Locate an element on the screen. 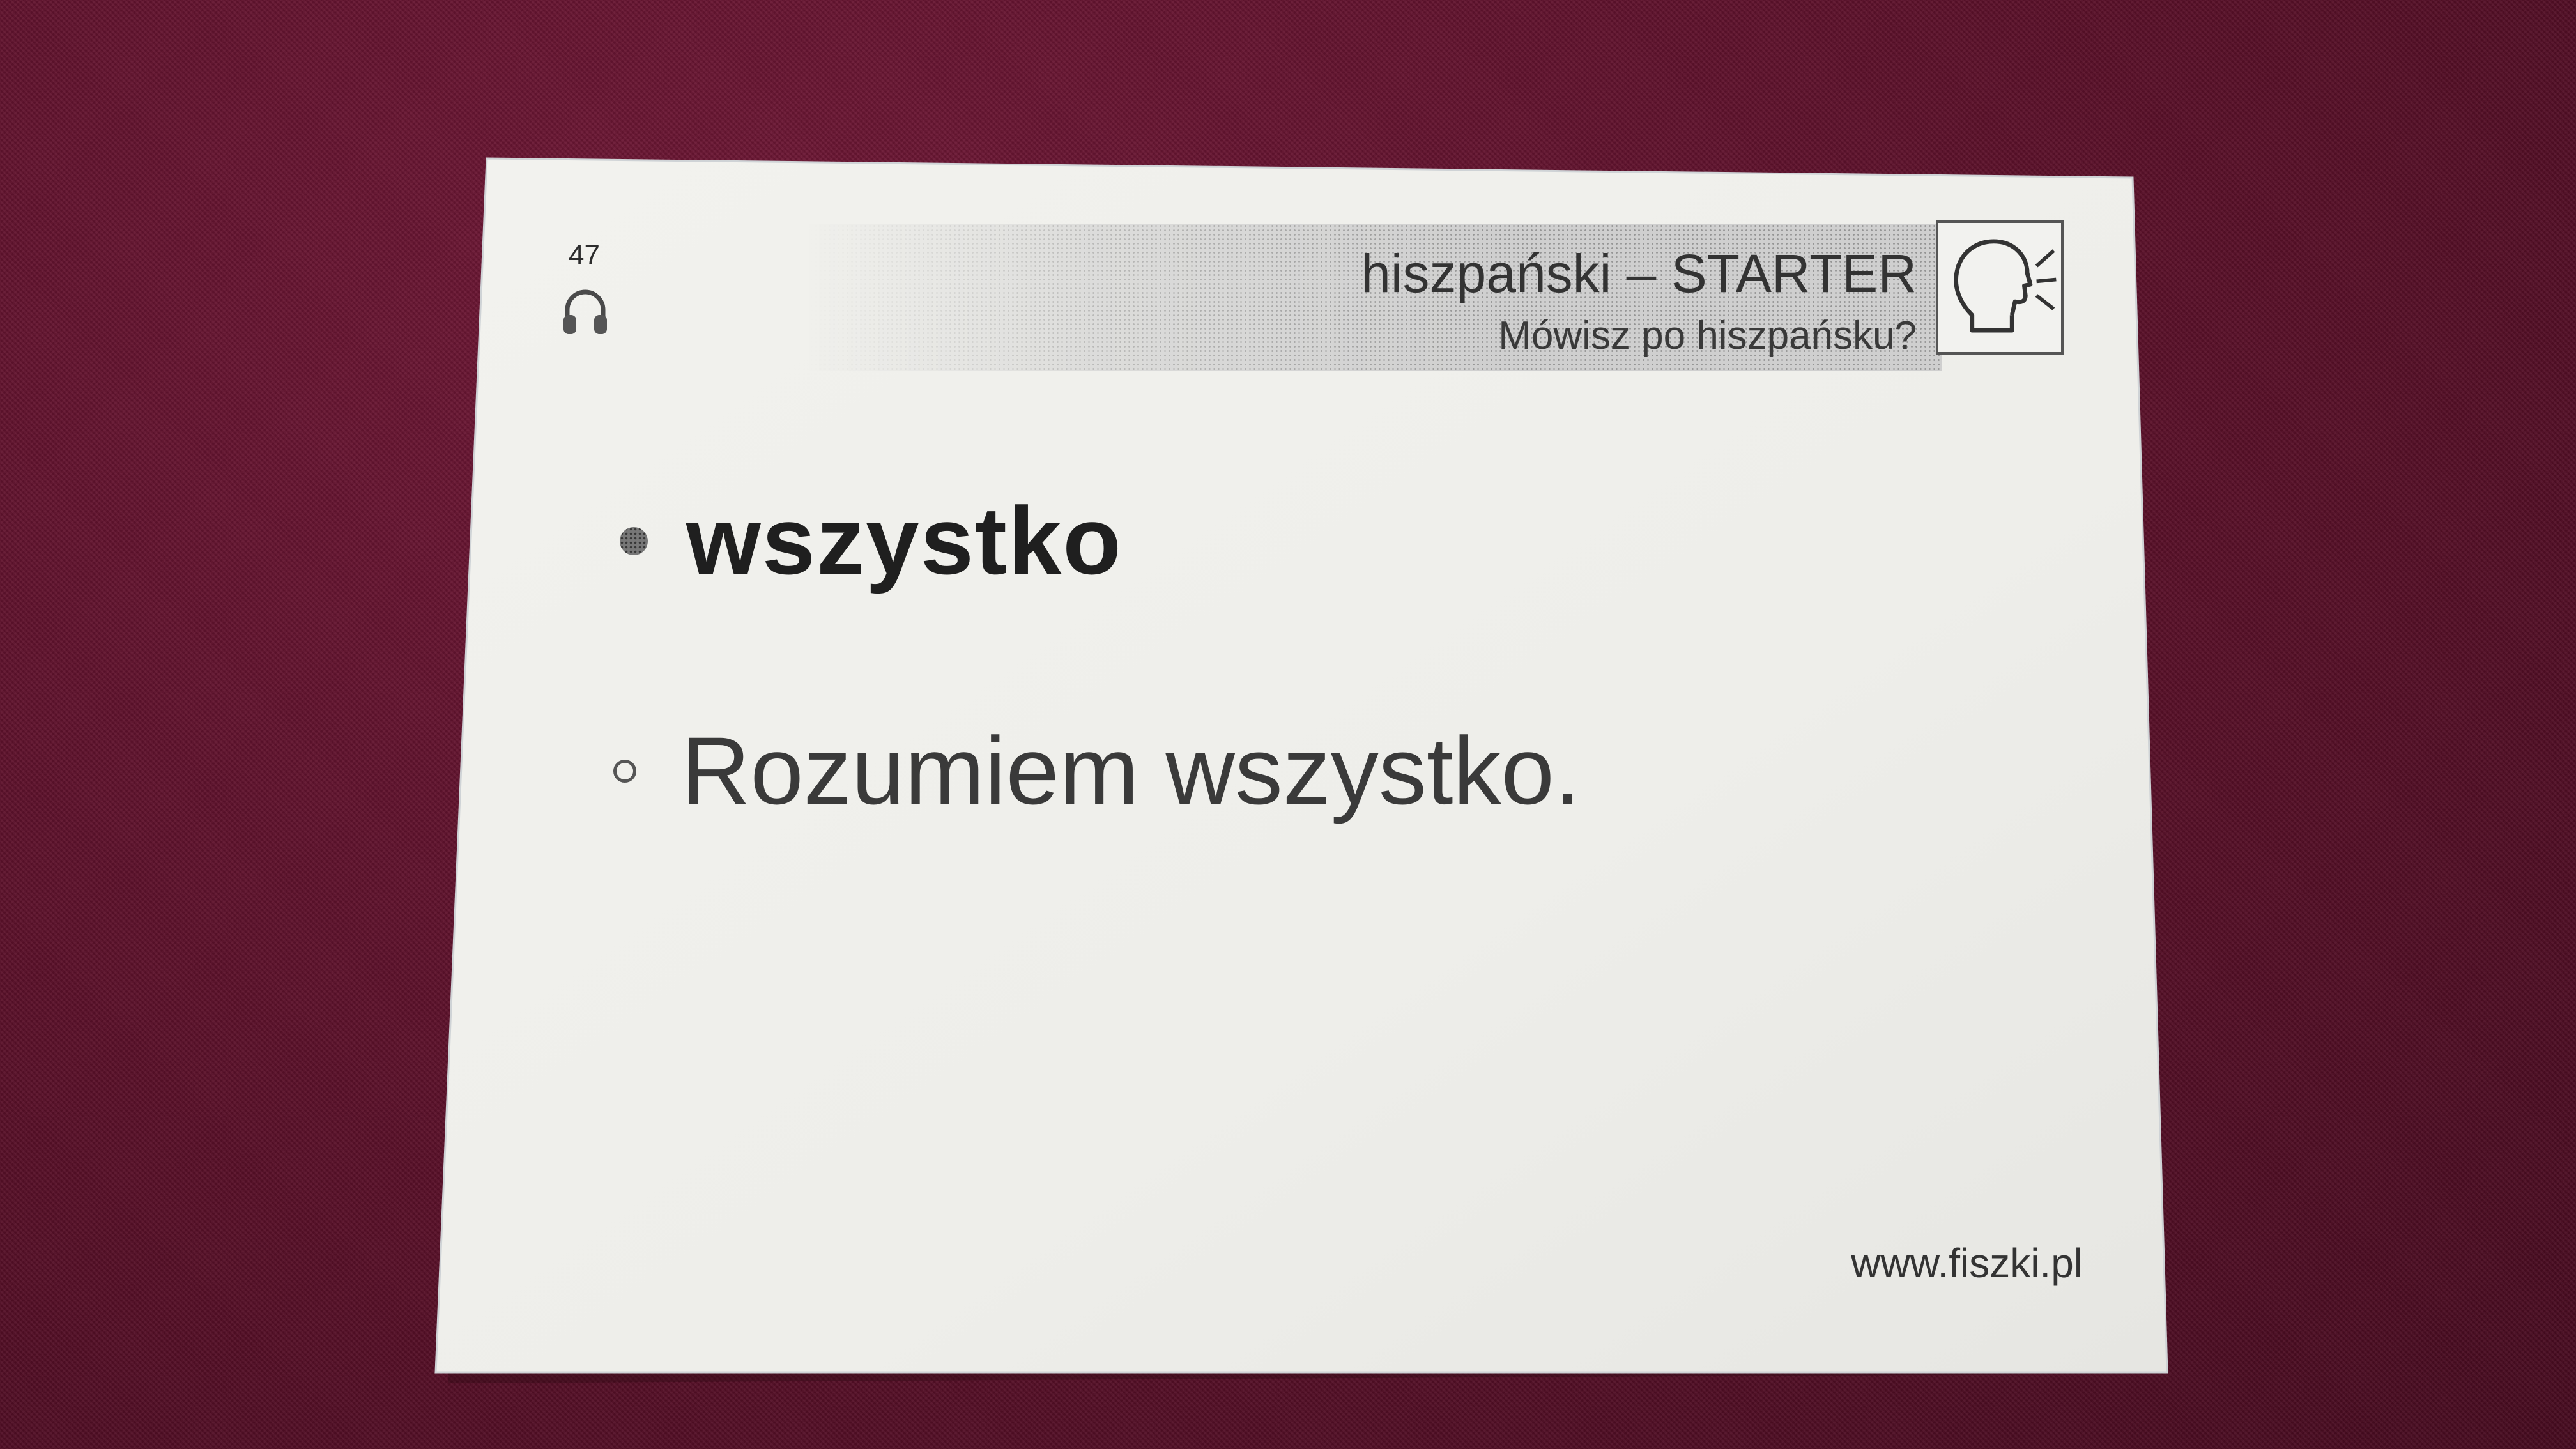  example-sentence: Rozumiem wszystko. is located at coordinates (1131, 770).